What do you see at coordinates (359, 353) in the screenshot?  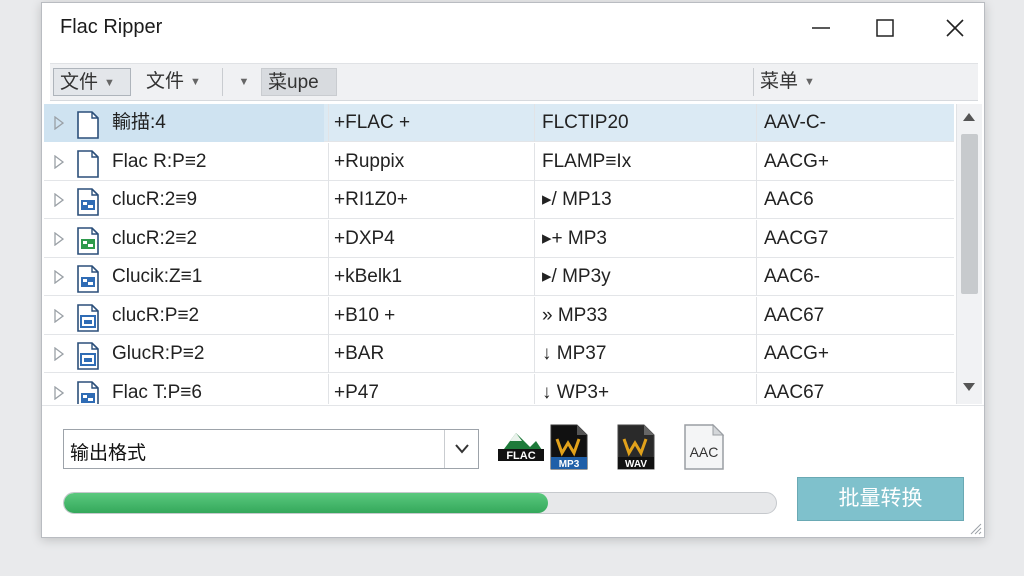 I see `column2-cell: +BAR` at bounding box center [359, 353].